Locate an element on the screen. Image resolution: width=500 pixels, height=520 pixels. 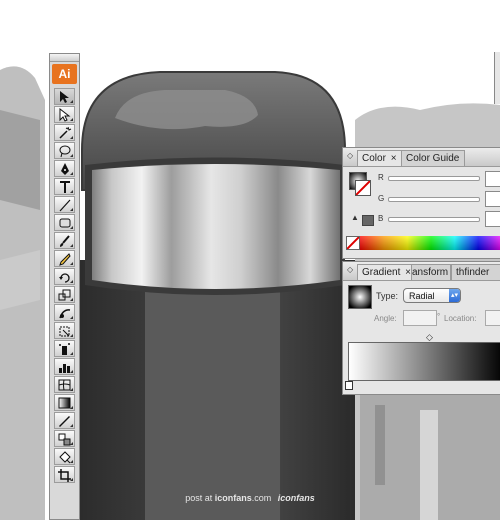
rotate-tool-button is located at coordinates (64, 276).